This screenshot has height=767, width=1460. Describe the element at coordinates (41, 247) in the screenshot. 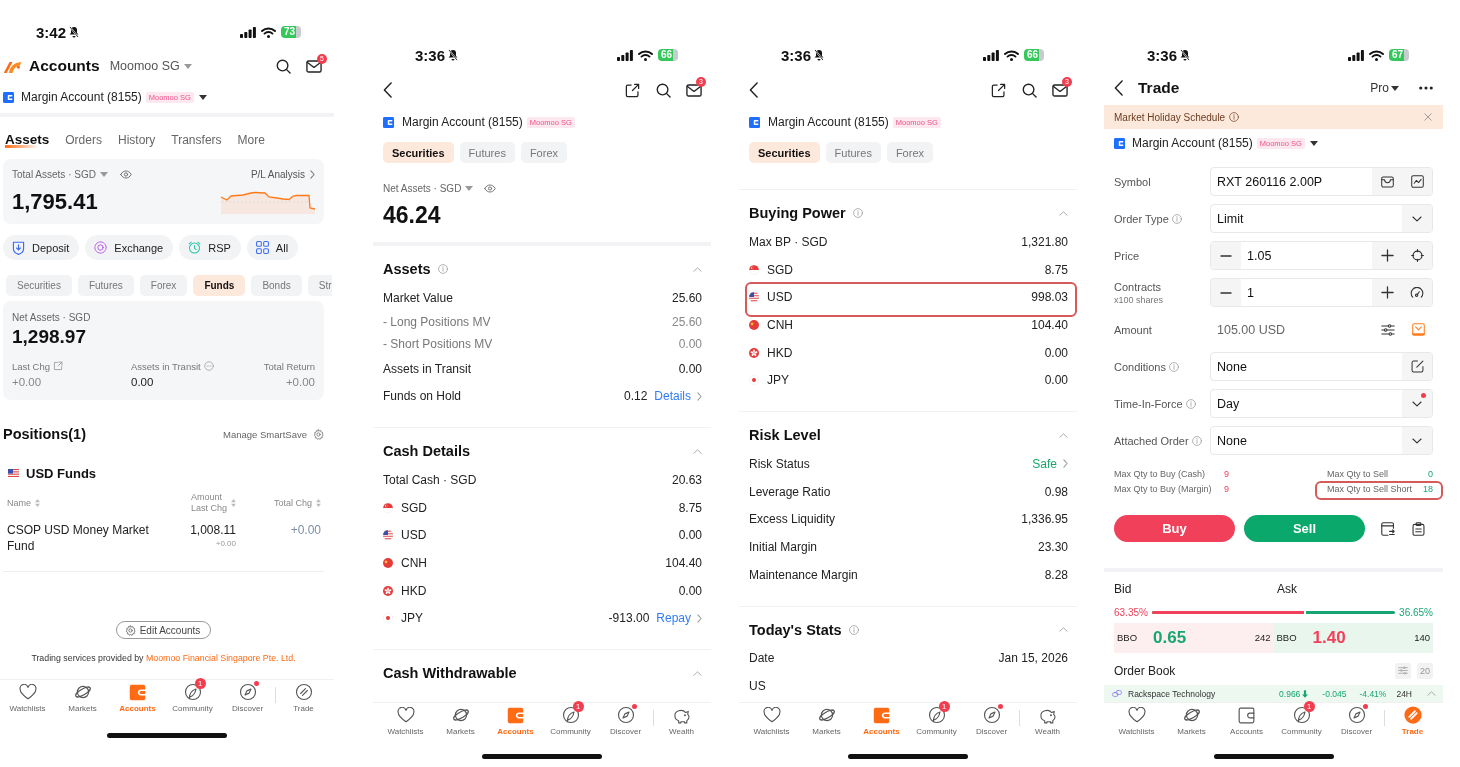

I see `action-button: Deposit` at that location.